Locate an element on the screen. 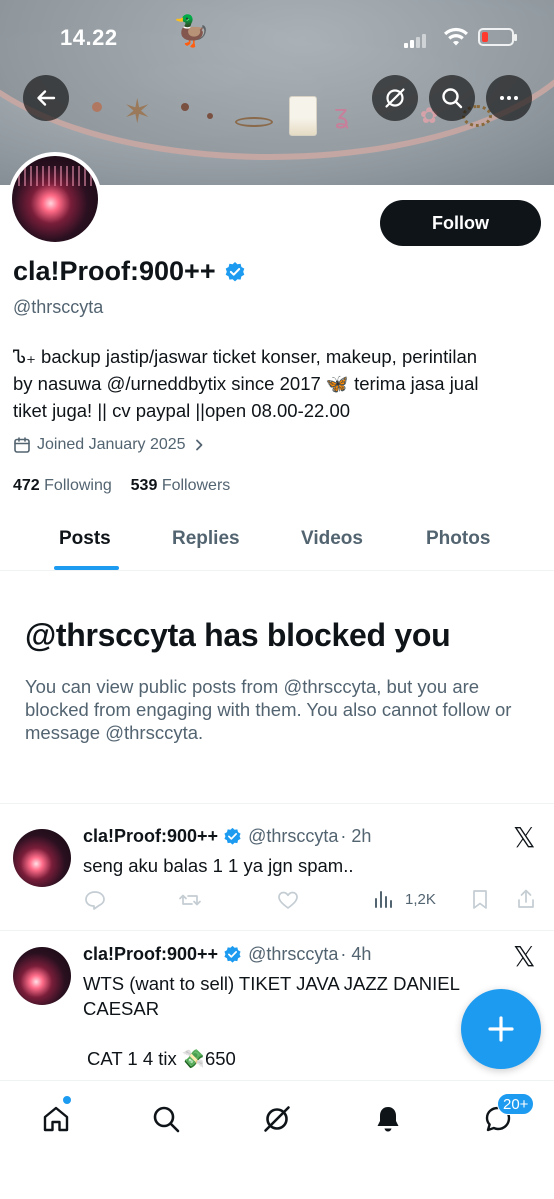 This screenshot has width=554, height=1199. nav-grok is located at coordinates (277, 1119).